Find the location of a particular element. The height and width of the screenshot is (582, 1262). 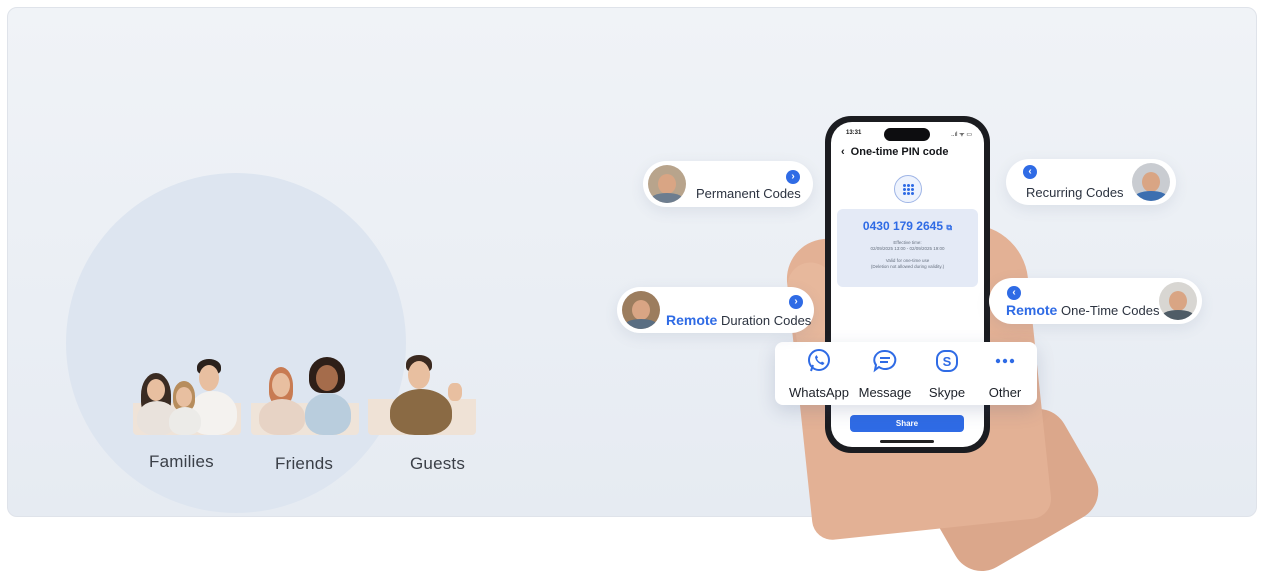

screen-header: ‹ One-time PIN code is located at coordinates (894, 152).